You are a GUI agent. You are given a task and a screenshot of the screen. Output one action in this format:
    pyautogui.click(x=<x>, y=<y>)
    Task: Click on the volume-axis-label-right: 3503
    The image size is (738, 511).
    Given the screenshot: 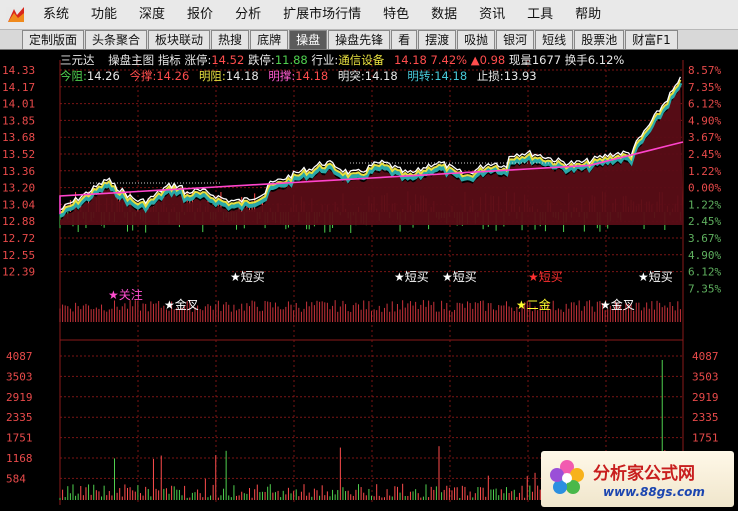 What is the action you would take?
    pyautogui.click(x=705, y=376)
    